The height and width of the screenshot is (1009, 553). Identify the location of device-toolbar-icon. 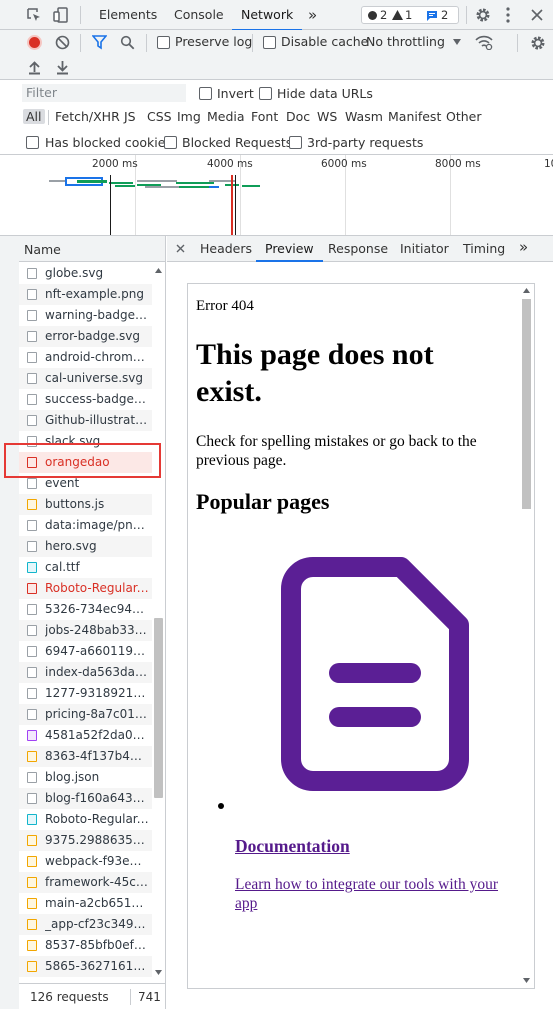
(61, 15).